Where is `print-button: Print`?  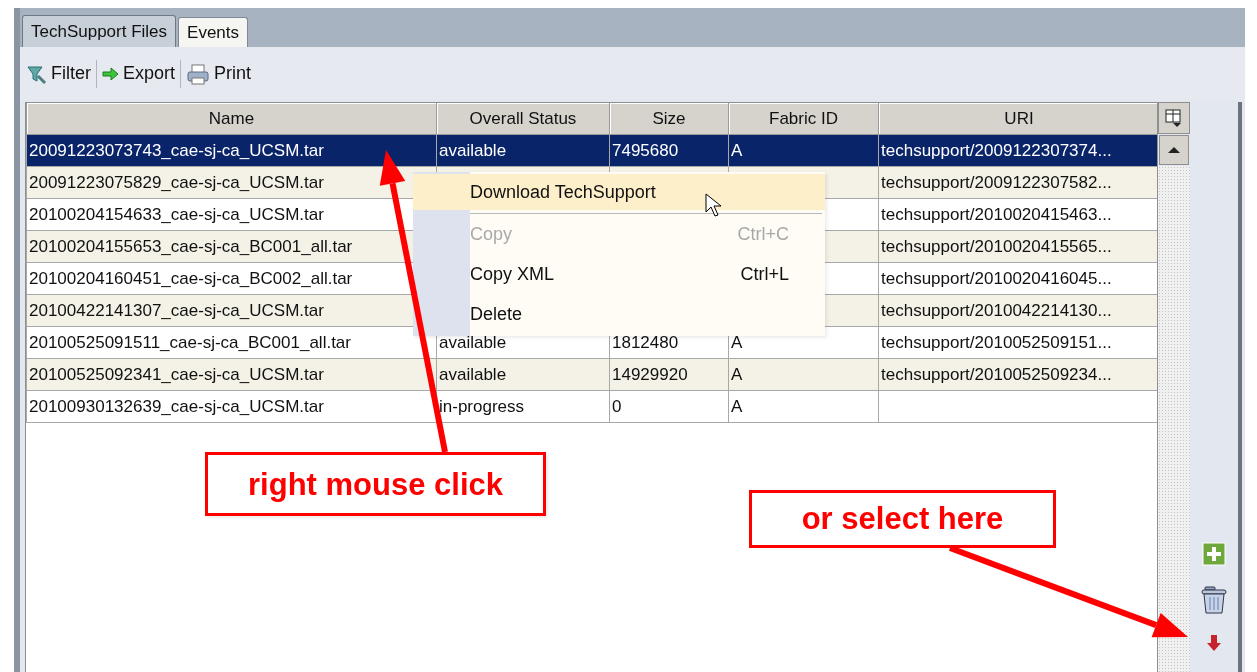
print-button: Print is located at coordinates (219, 73).